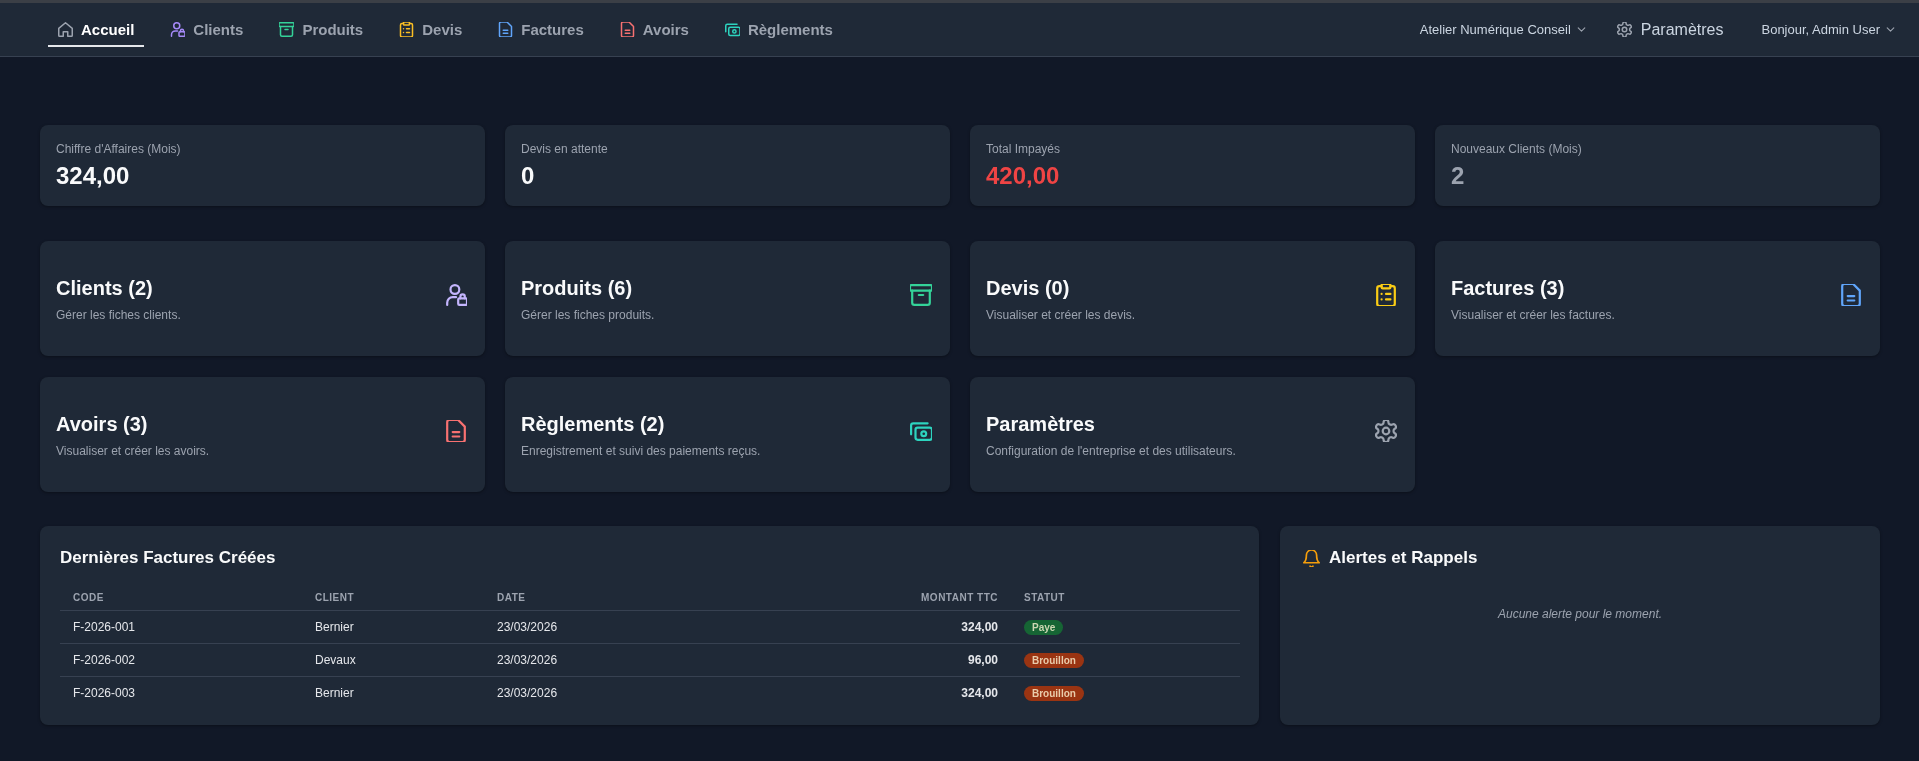 The image size is (1919, 761). I want to click on module-card: Factures (3) Visualiser et créer les factures., so click(1657, 298).